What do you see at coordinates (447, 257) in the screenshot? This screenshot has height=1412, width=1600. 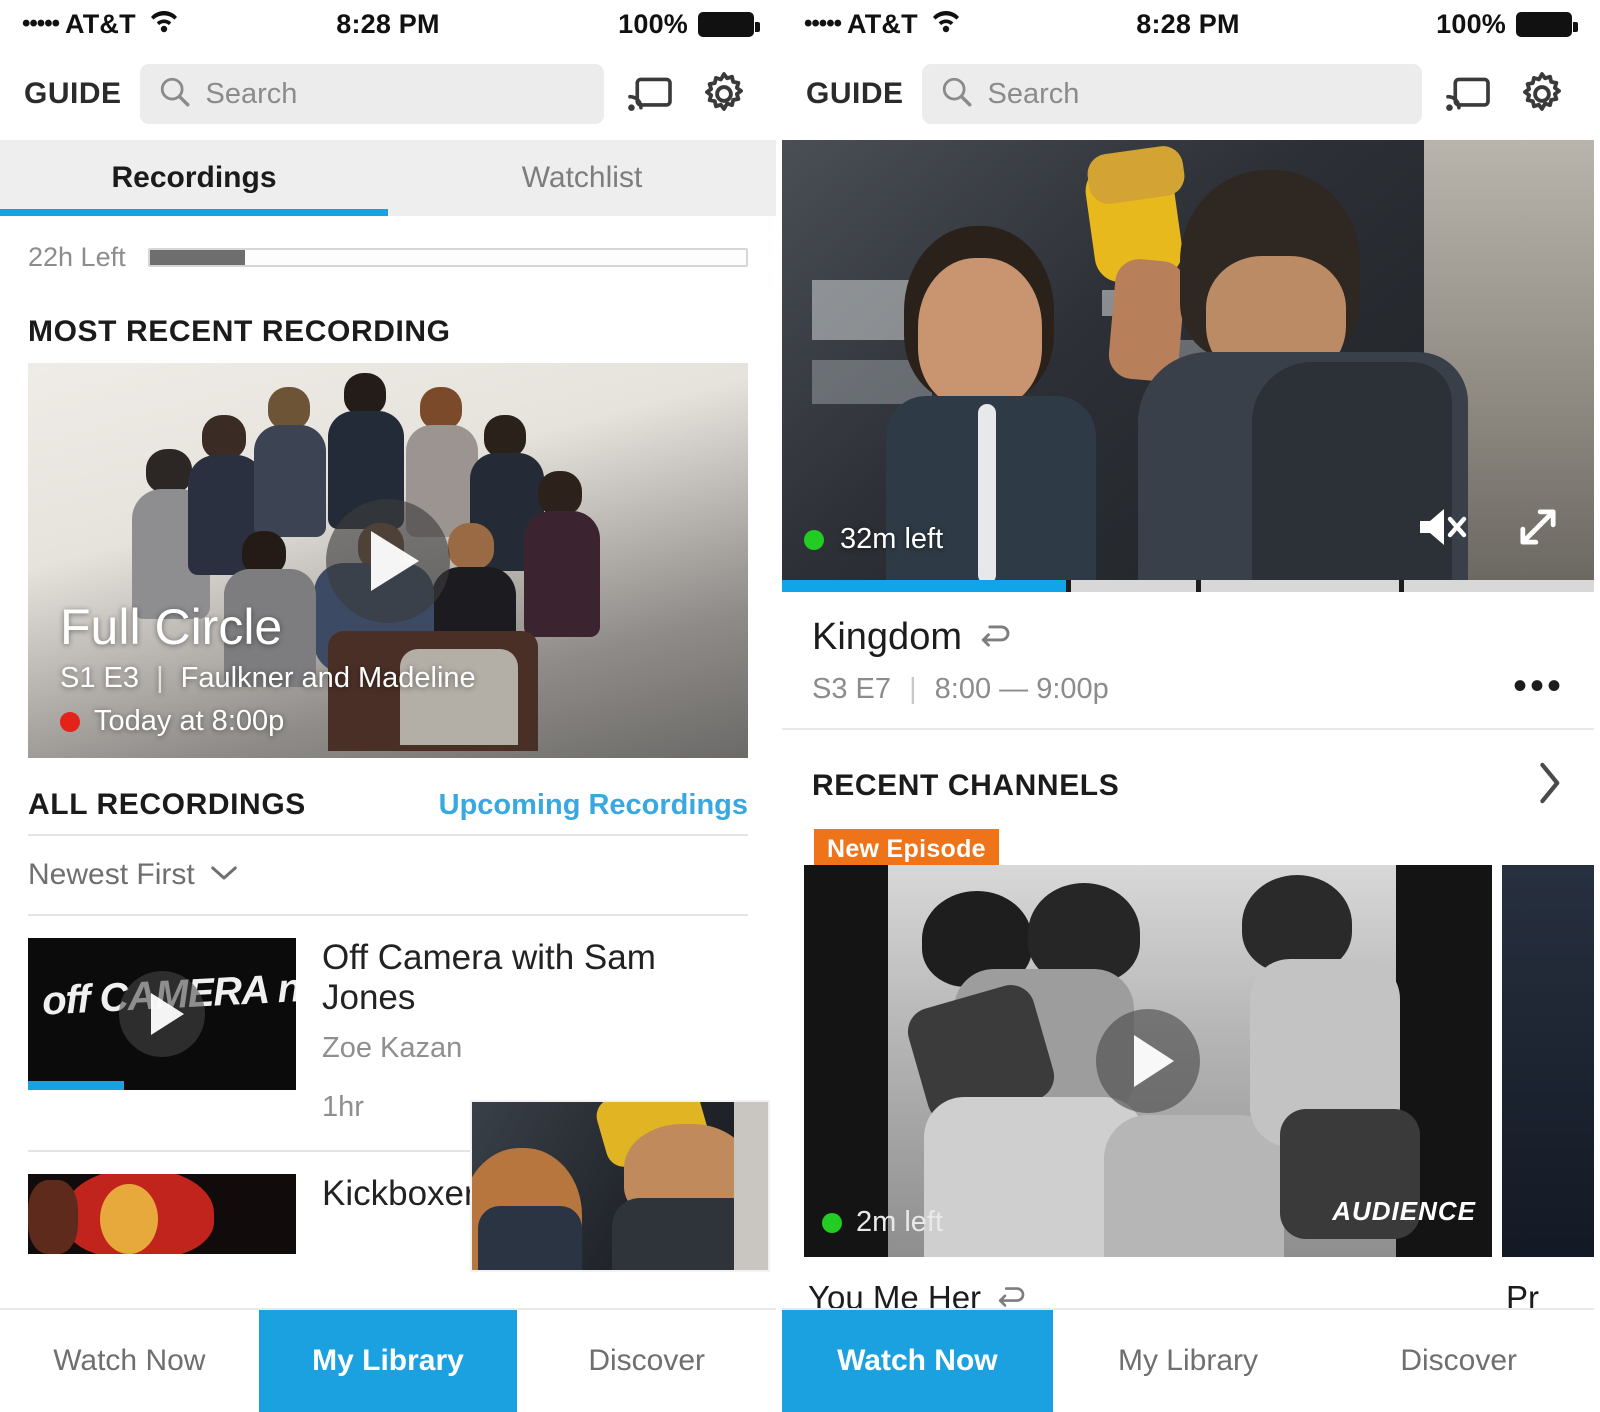 I see `storage-track` at bounding box center [447, 257].